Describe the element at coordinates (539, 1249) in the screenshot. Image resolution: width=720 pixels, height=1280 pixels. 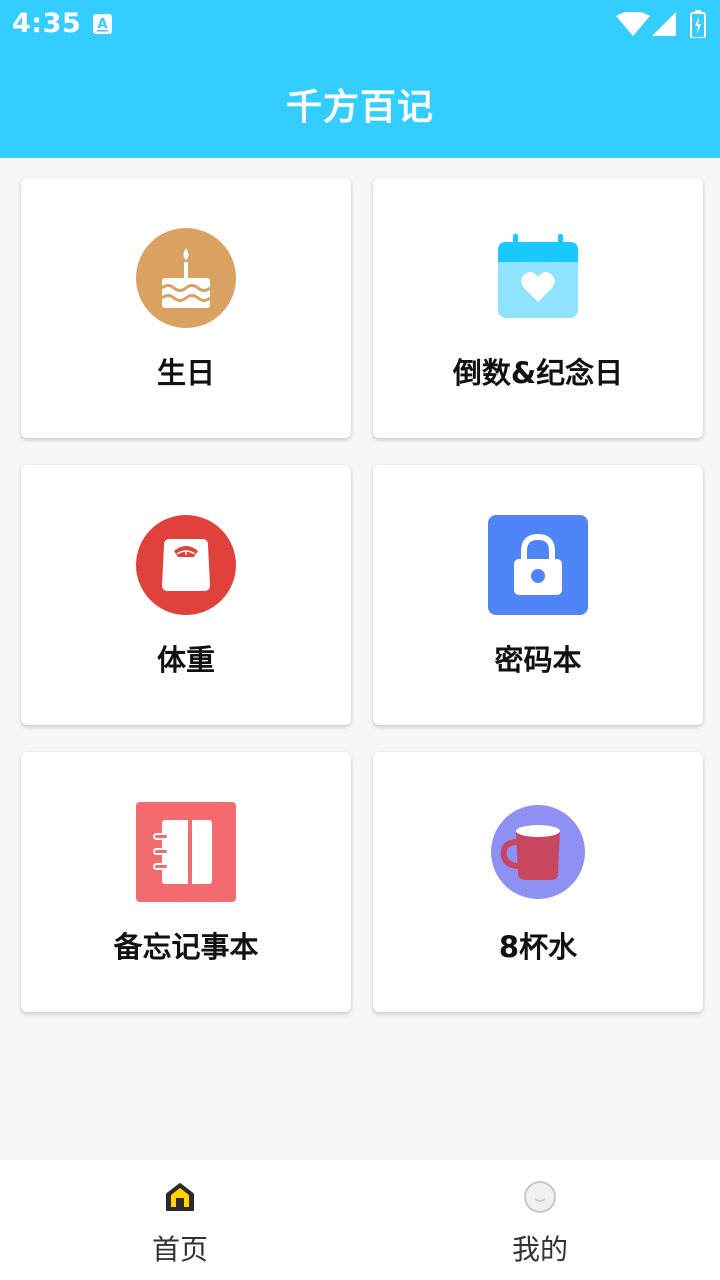
I see `nav-me-label: 我的` at that location.